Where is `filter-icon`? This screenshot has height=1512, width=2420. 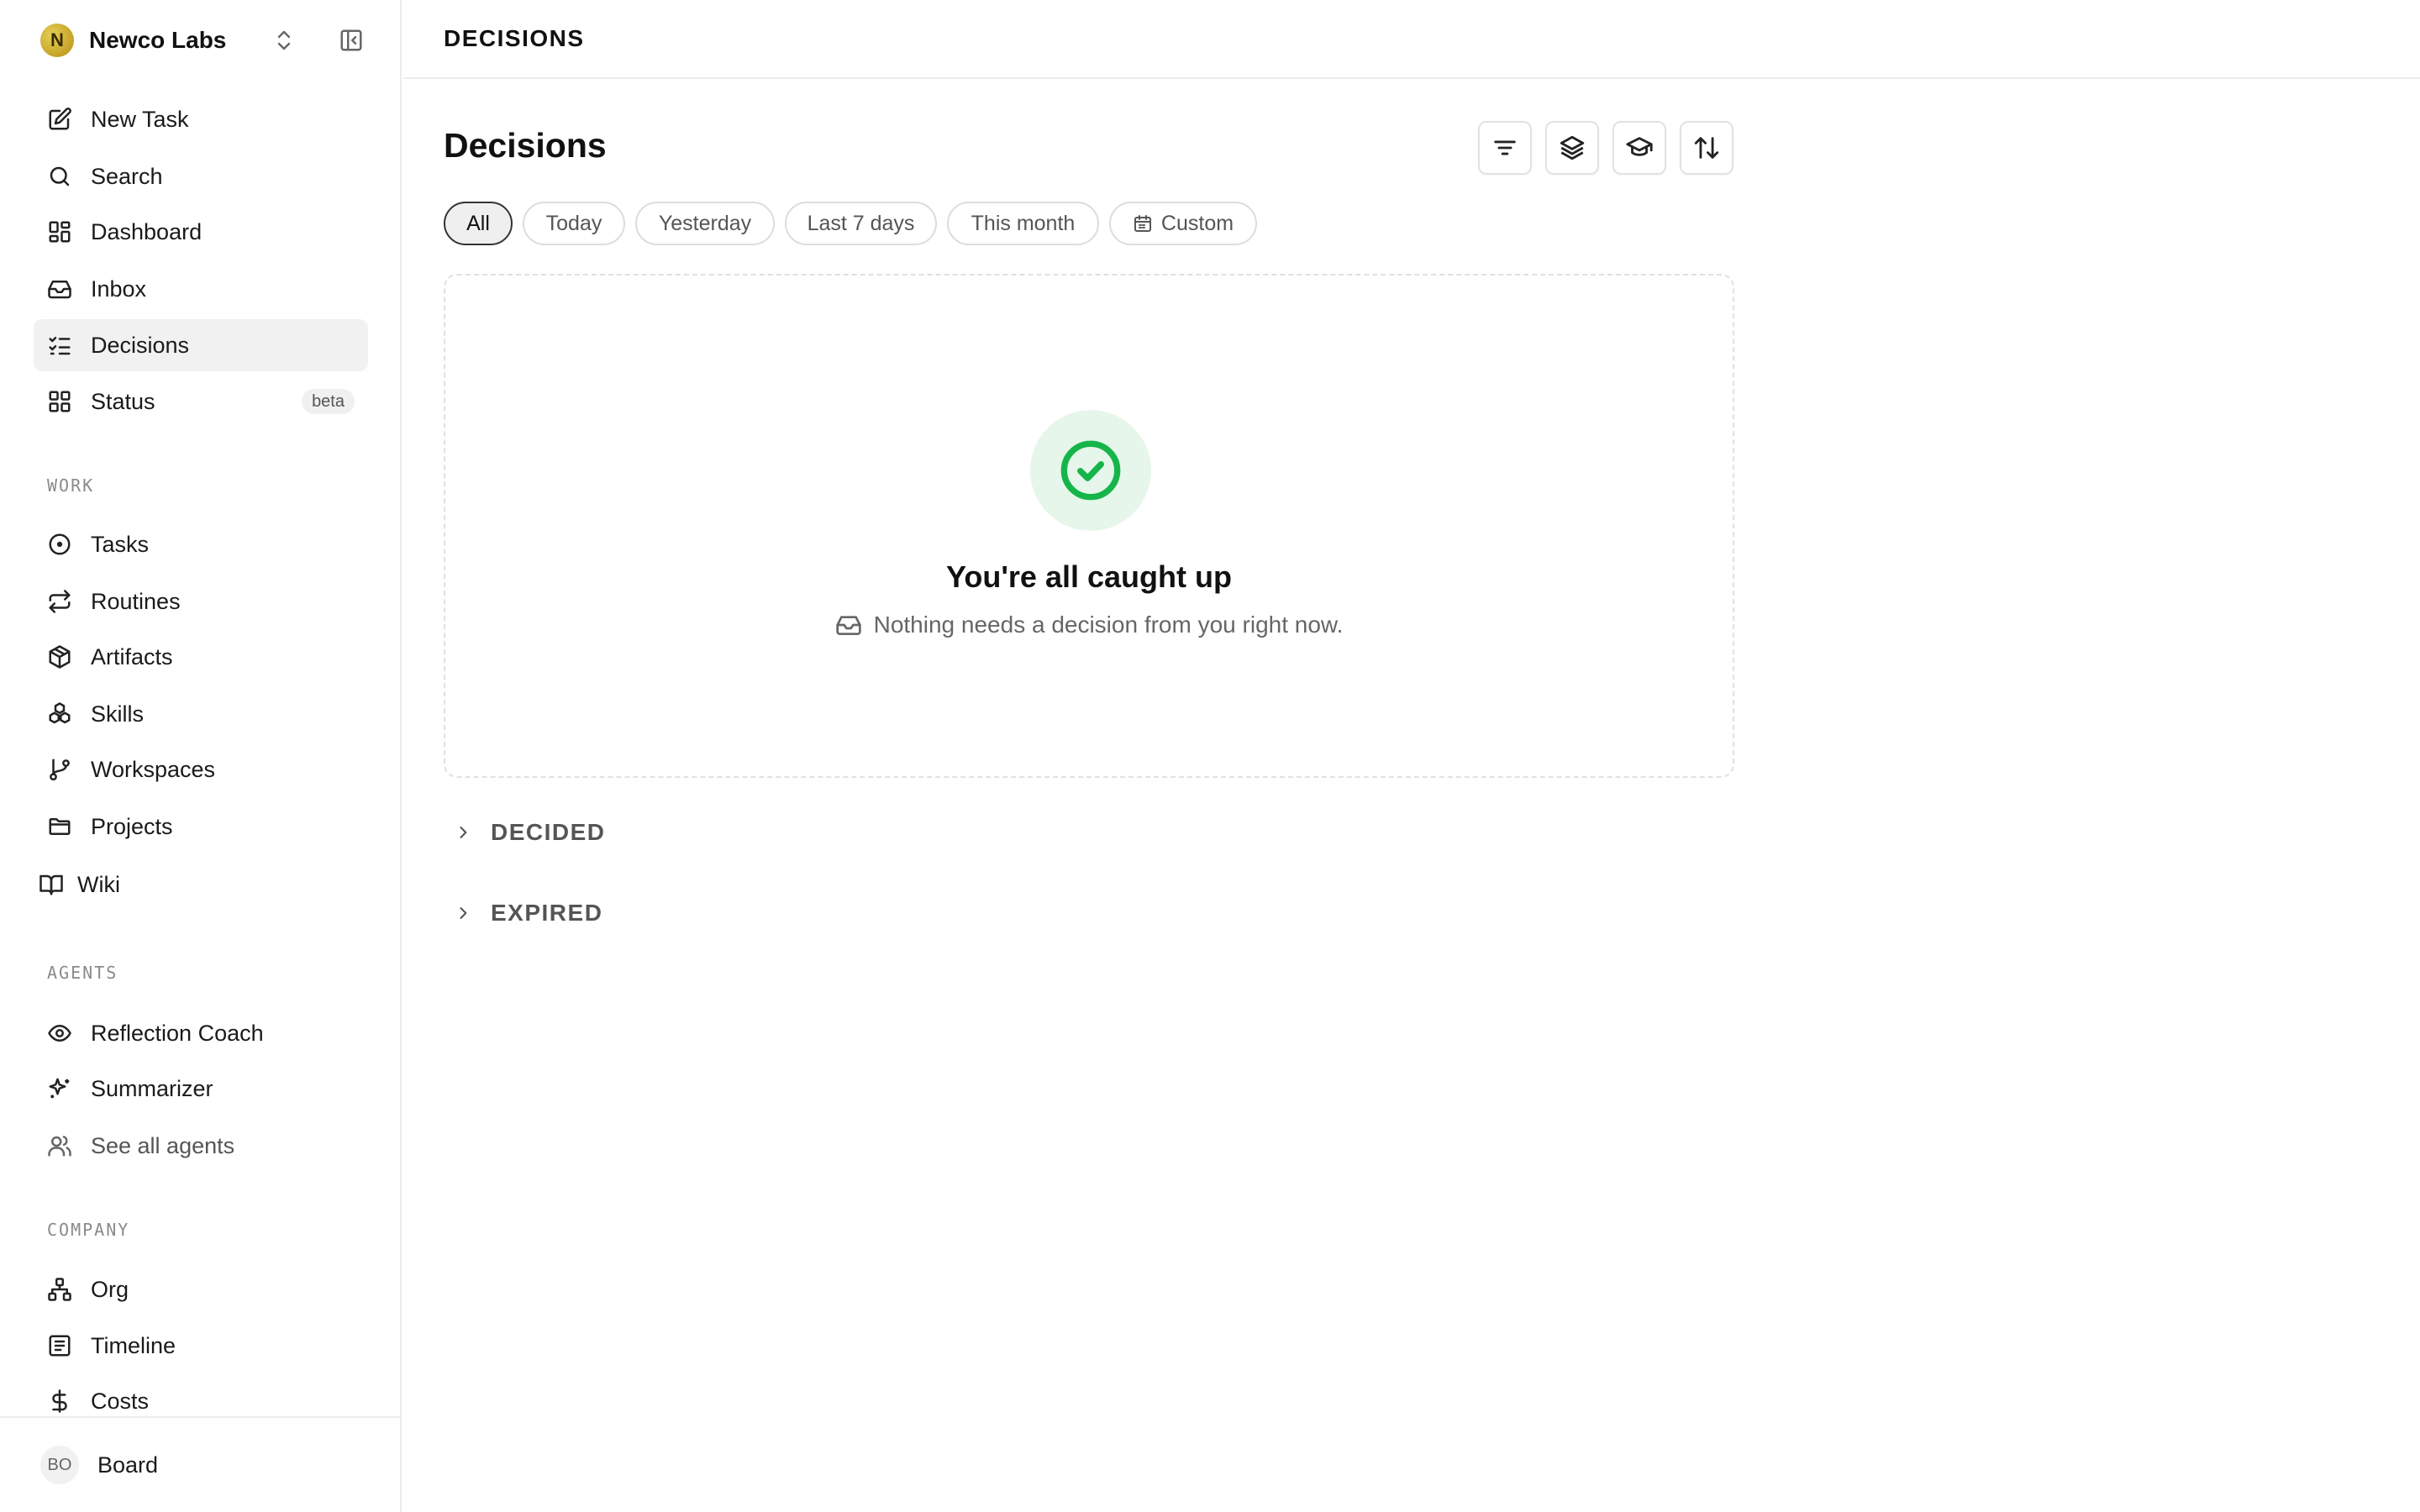 filter-icon is located at coordinates (1505, 147).